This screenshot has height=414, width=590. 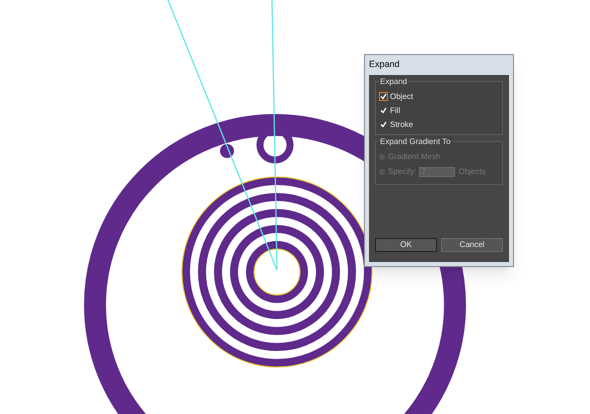 What do you see at coordinates (384, 64) in the screenshot?
I see `window-title: Expand` at bounding box center [384, 64].